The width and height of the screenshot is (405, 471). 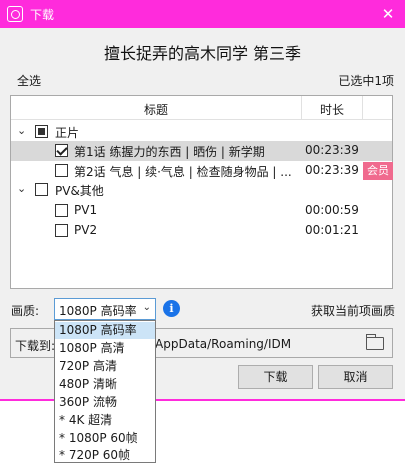 What do you see at coordinates (201, 132) in the screenshot?
I see `tree-group: ⌄ 正片` at bounding box center [201, 132].